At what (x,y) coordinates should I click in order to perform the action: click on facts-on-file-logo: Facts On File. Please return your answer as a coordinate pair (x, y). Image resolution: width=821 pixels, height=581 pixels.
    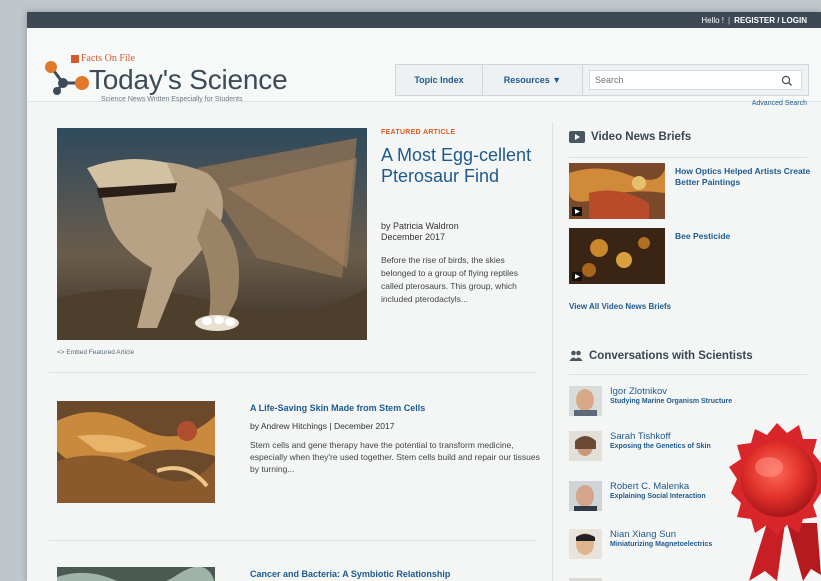
    Looking at the image, I should click on (103, 58).